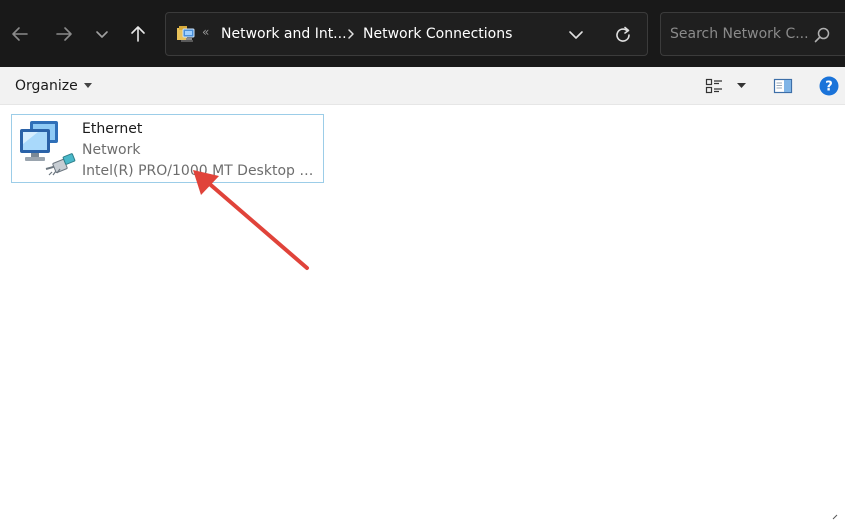  Describe the element at coordinates (186, 34) in the screenshot. I see `network-folder-icon` at that location.